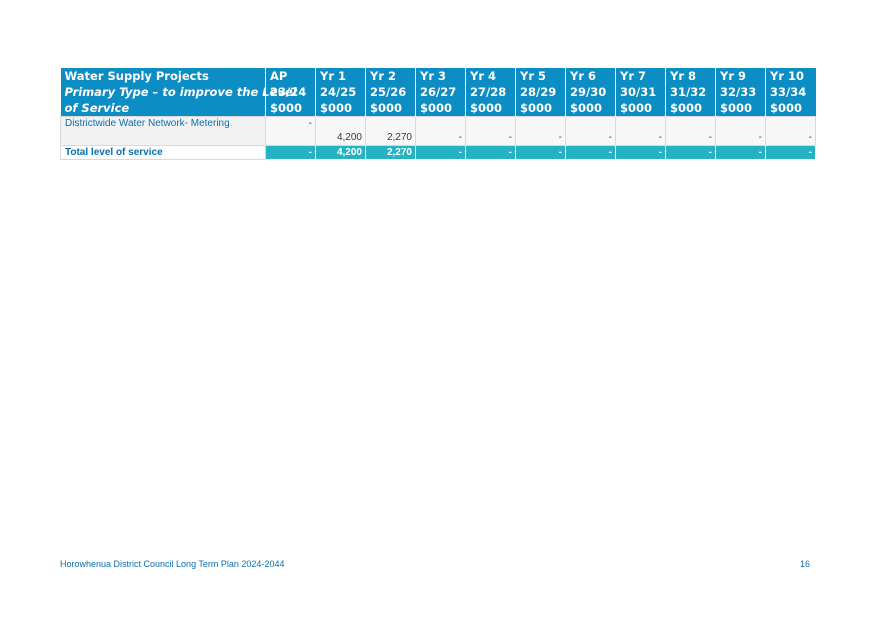 The image size is (874, 618). Describe the element at coordinates (279, 76) in the screenshot. I see `col-label: AP` at that location.